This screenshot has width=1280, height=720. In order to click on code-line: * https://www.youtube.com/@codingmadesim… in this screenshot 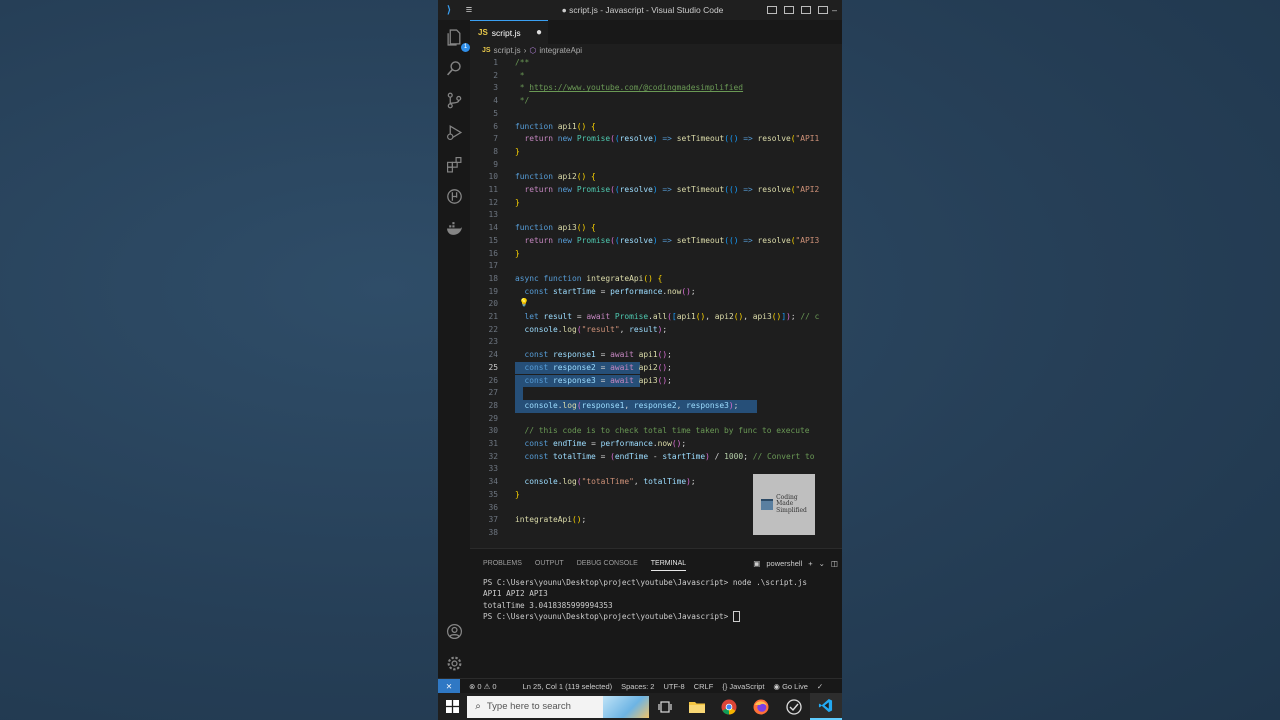, I will do `click(629, 88)`.